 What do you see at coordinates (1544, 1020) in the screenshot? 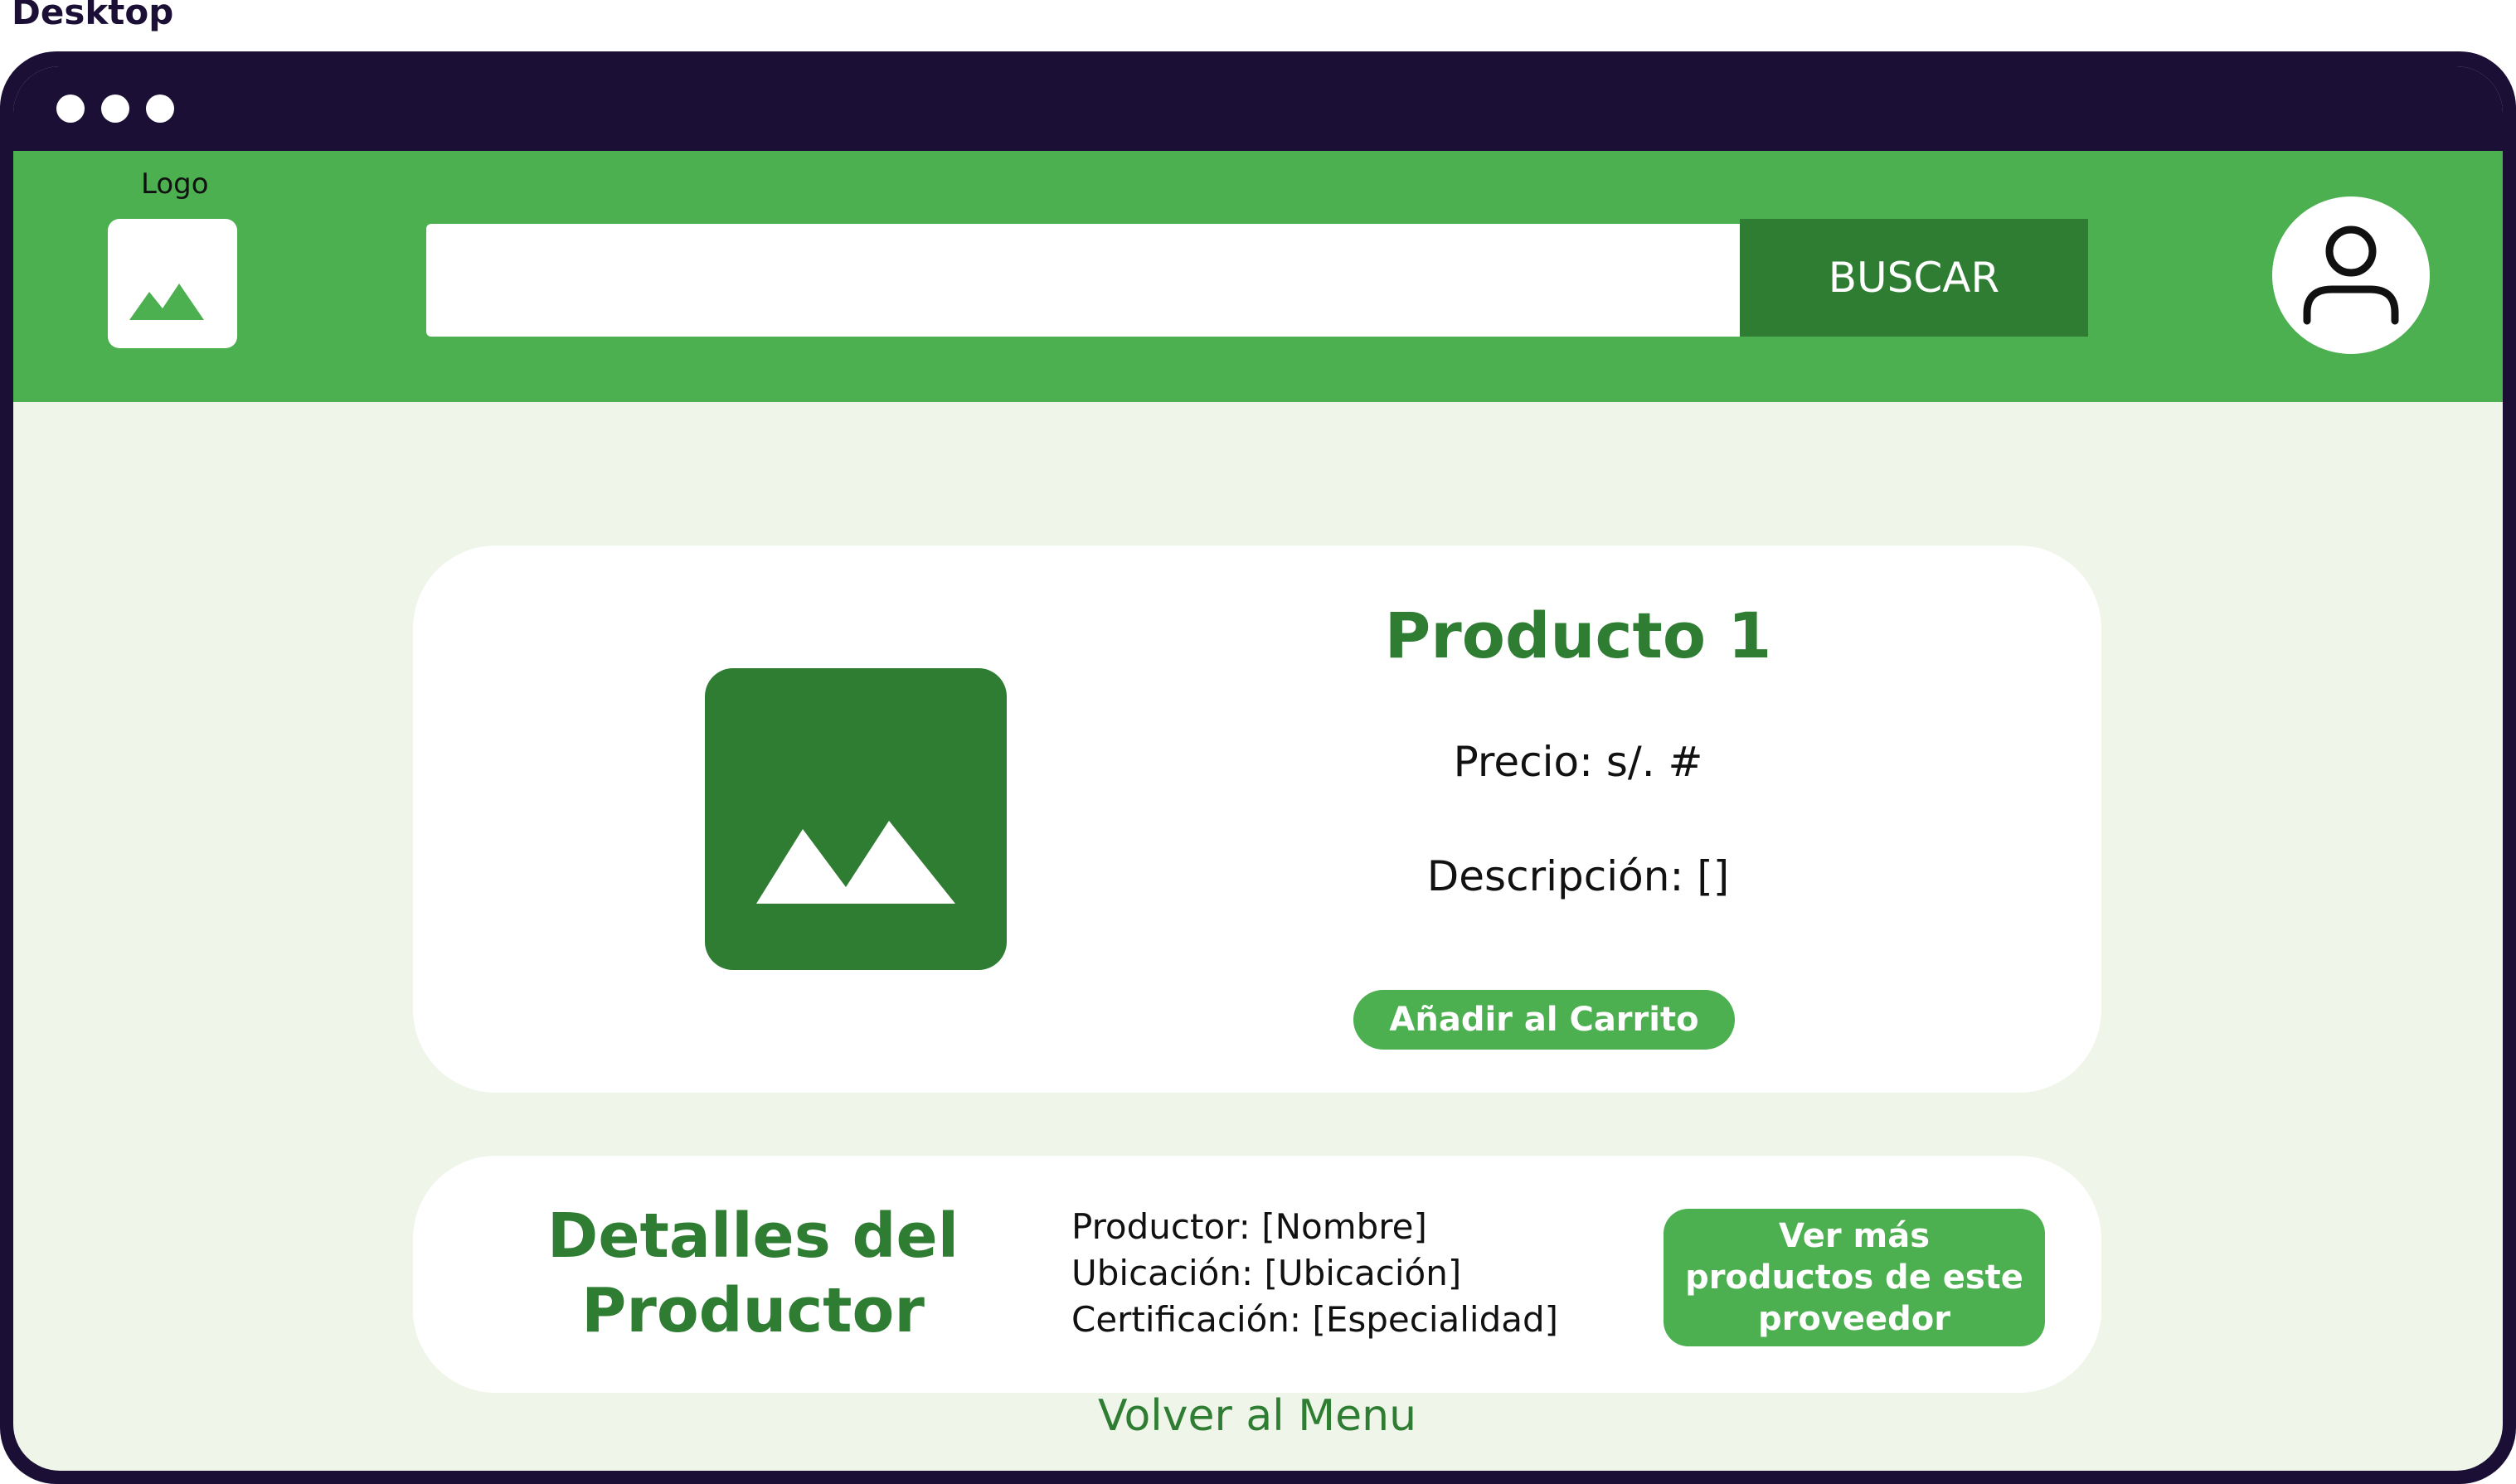
I see `add-to-cart-button: Añadir al Carrito` at bounding box center [1544, 1020].